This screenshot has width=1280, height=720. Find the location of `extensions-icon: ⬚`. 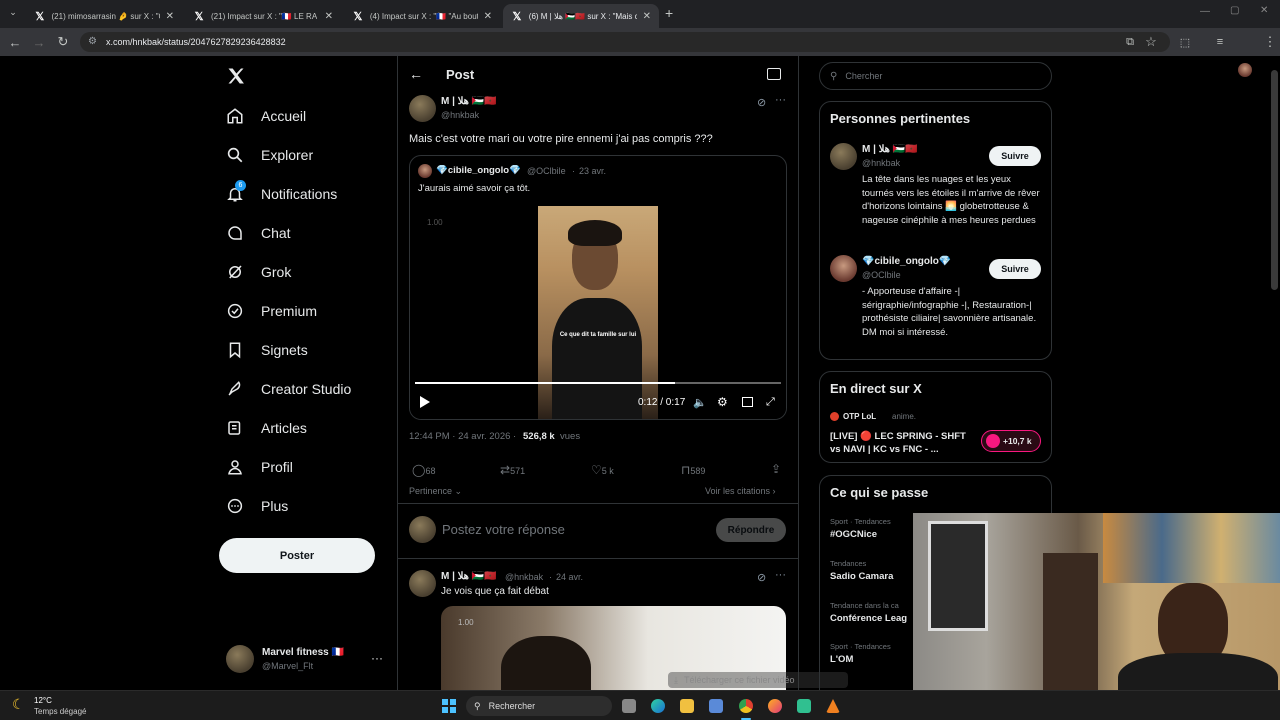

extensions-icon: ⬚ is located at coordinates (1185, 42).